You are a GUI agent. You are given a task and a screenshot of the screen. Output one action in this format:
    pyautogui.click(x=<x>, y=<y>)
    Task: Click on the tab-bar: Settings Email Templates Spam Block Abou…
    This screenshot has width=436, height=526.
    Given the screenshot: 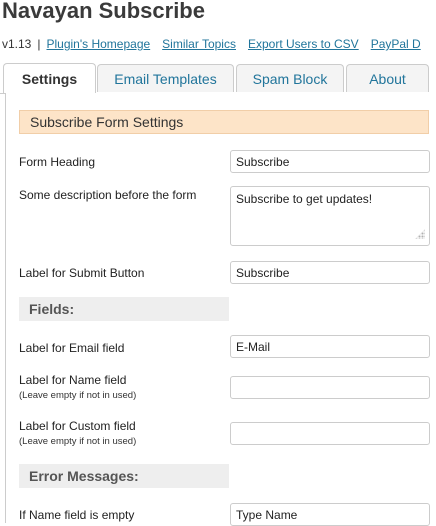 What is the action you would take?
    pyautogui.click(x=218, y=77)
    